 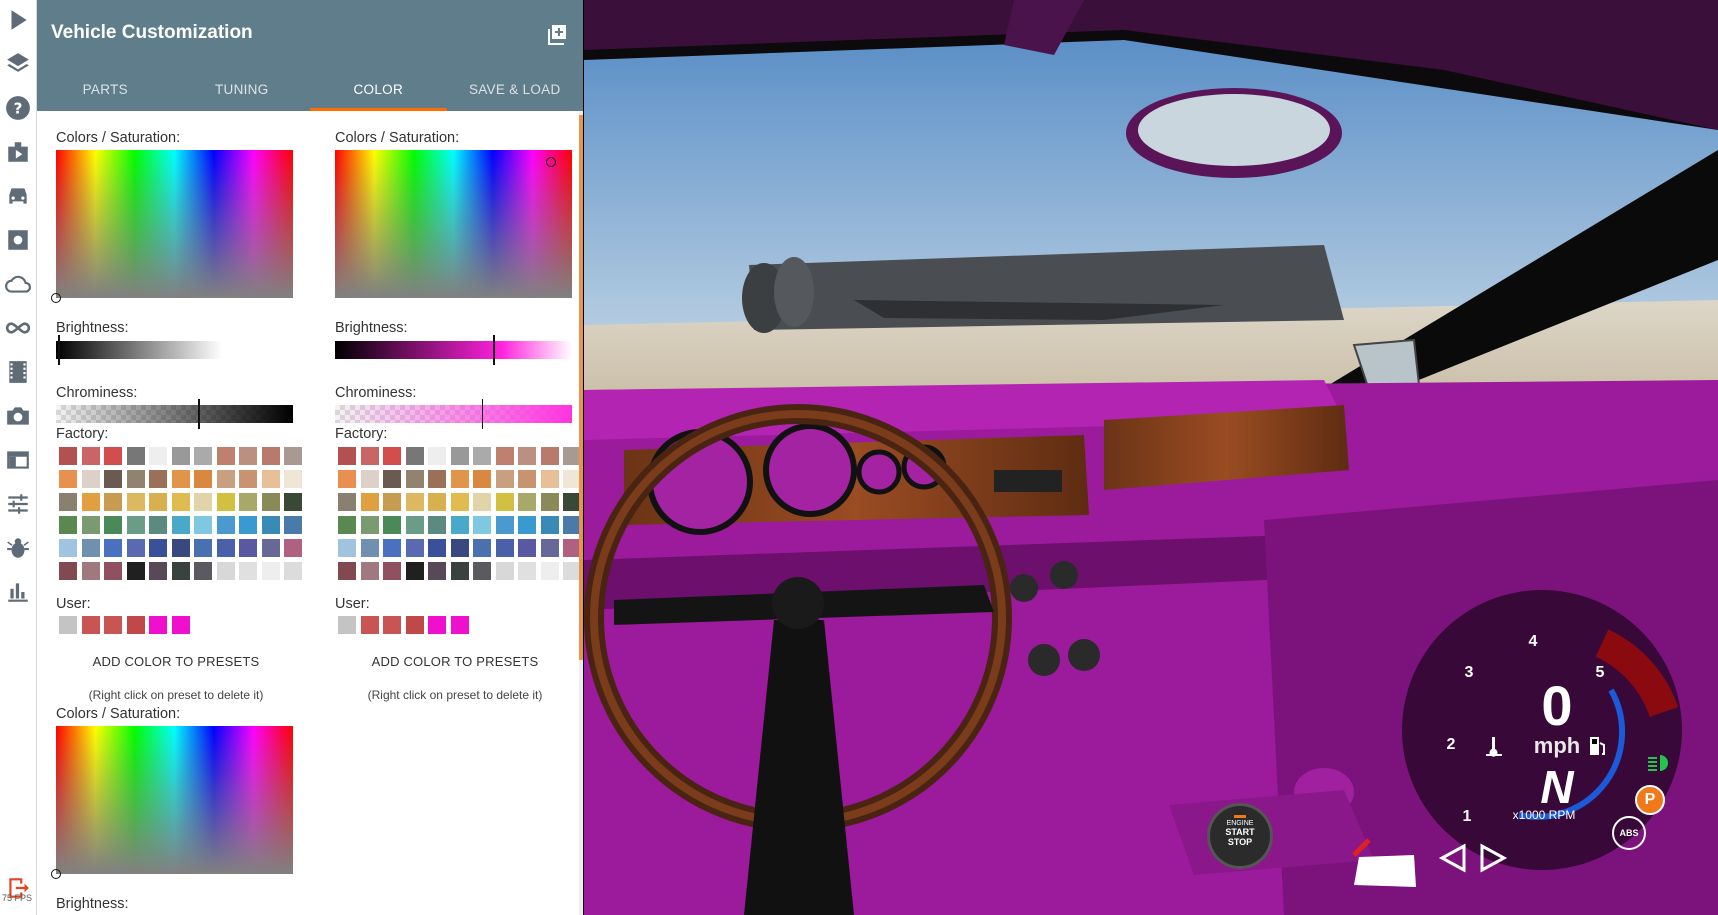 I want to click on chrominess-handle, so click(x=482, y=414).